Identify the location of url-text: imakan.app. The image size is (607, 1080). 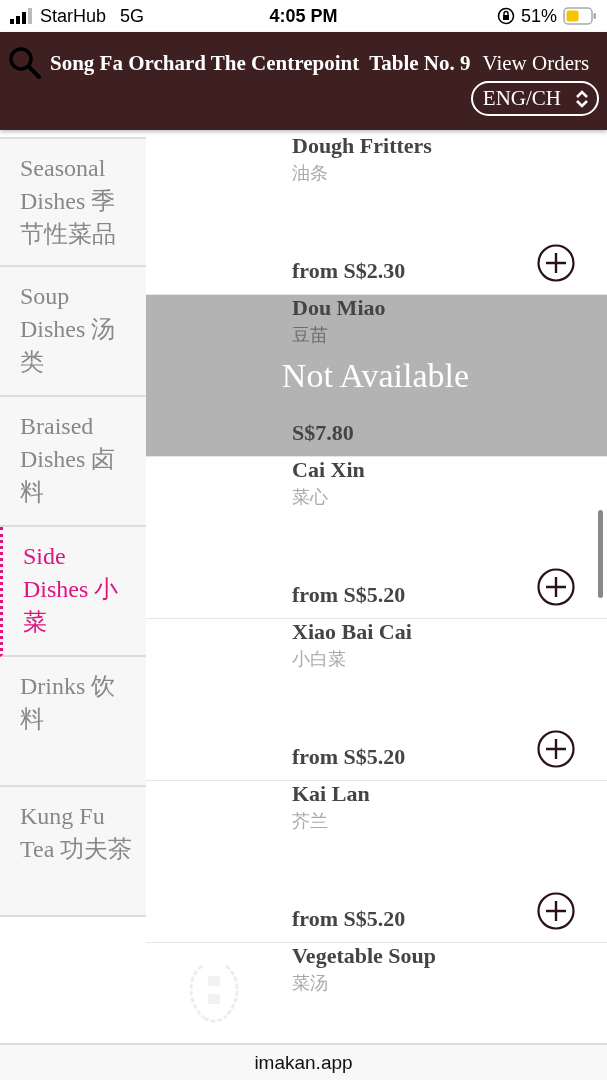
(303, 1062).